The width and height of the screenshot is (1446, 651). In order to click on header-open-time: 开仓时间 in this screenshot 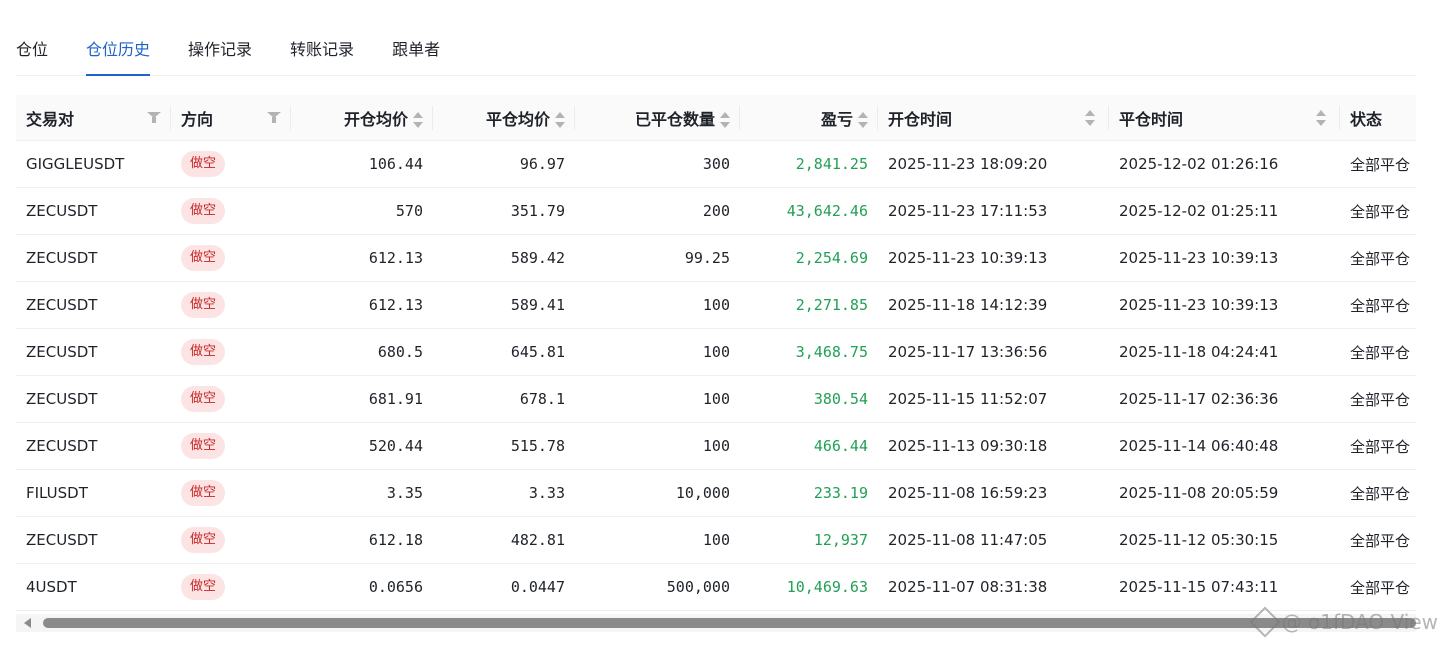, I will do `click(993, 118)`.